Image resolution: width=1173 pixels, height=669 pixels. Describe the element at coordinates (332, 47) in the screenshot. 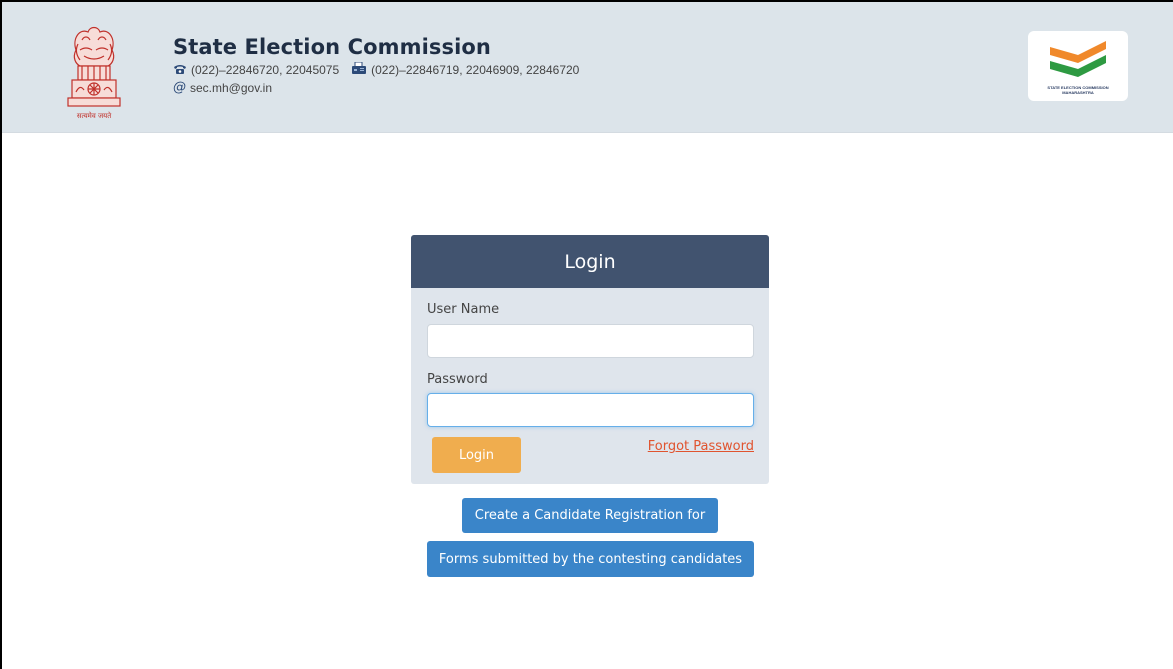

I see `site-title: State Election Commission` at that location.